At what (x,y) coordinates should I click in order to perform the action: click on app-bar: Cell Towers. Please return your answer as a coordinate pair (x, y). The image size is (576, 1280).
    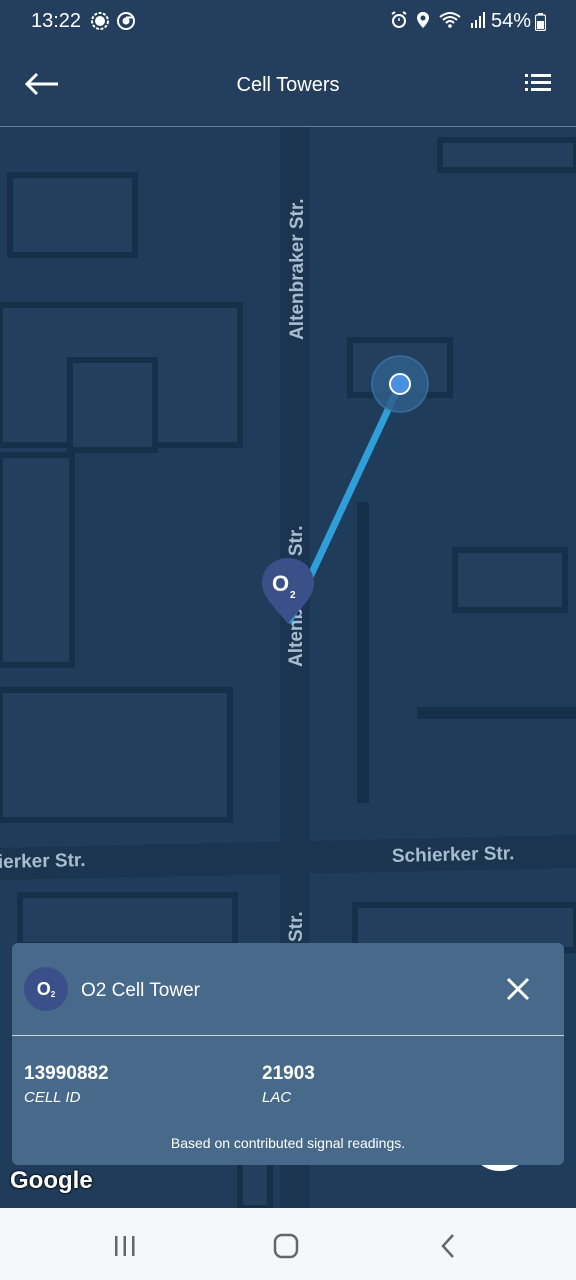
    Looking at the image, I should click on (288, 85).